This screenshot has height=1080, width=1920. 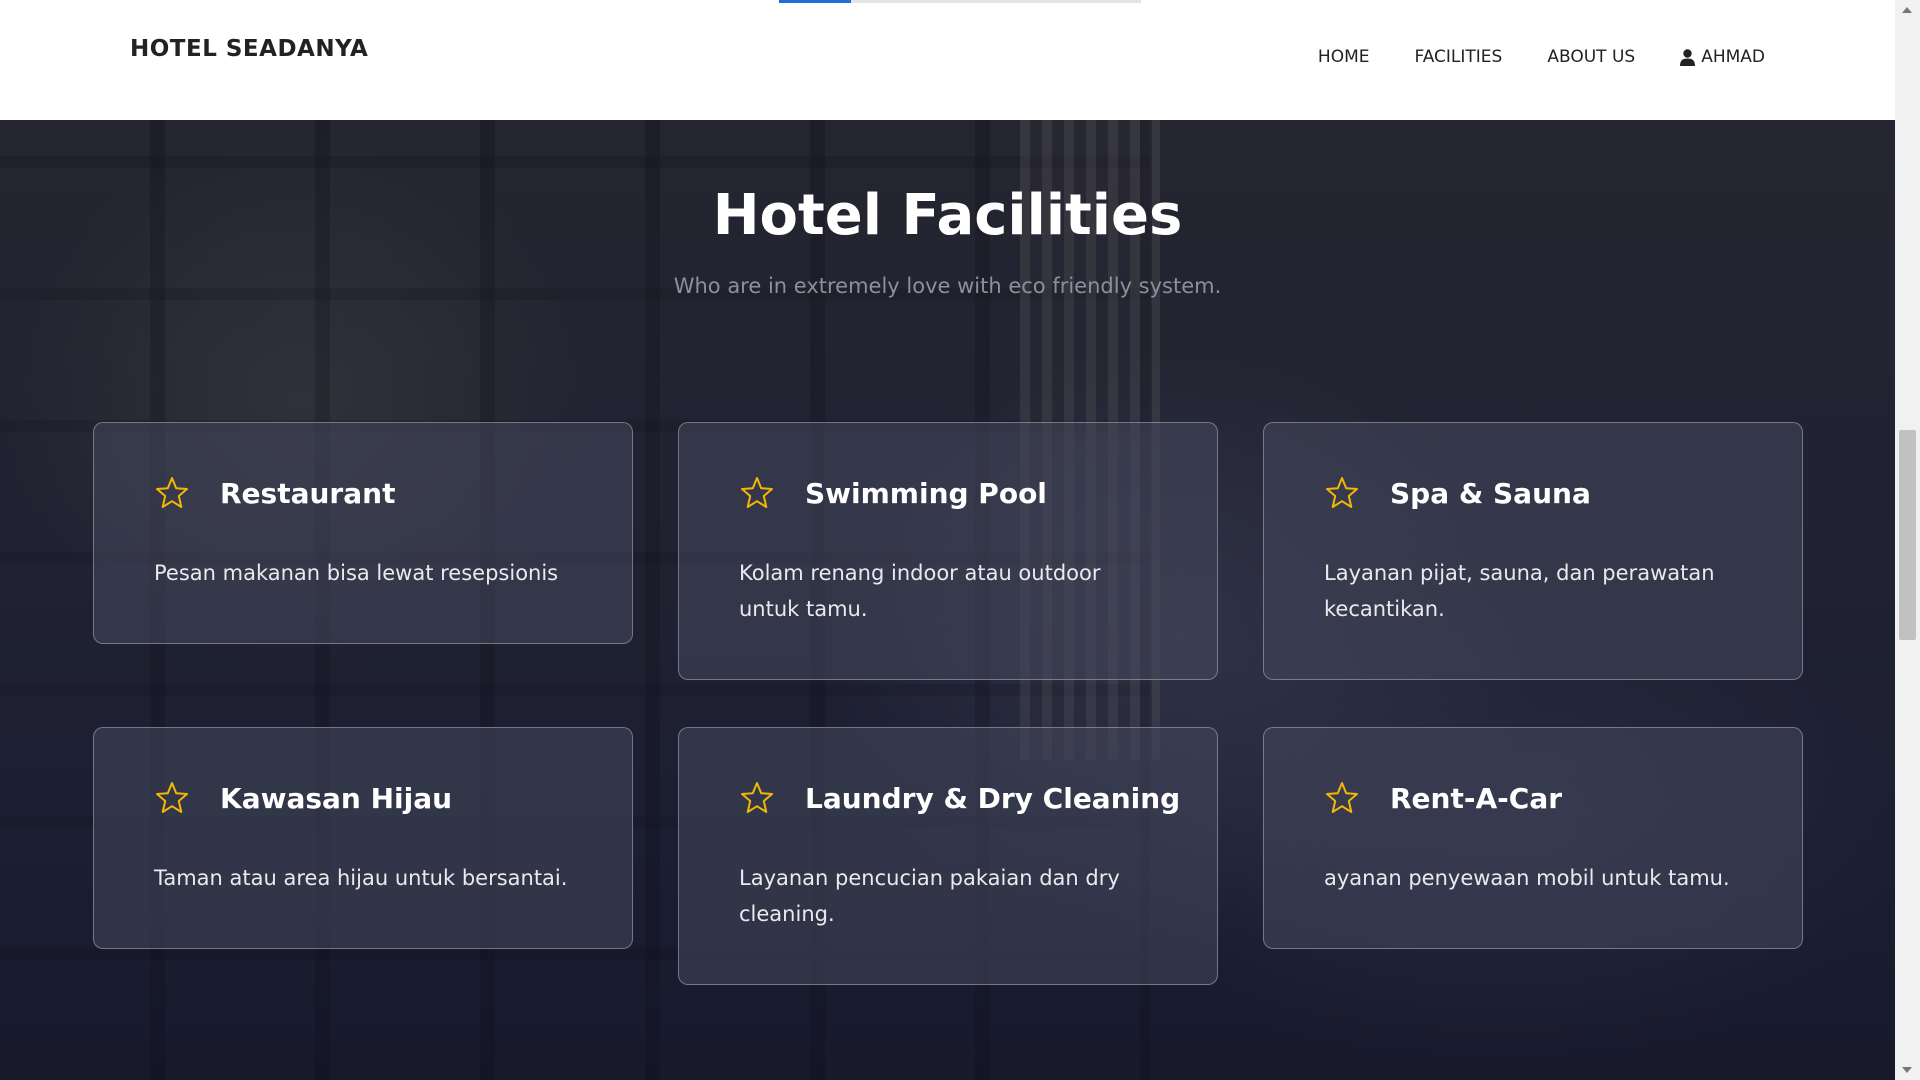 What do you see at coordinates (926, 493) in the screenshot?
I see `facility-title: Swimming Pool` at bounding box center [926, 493].